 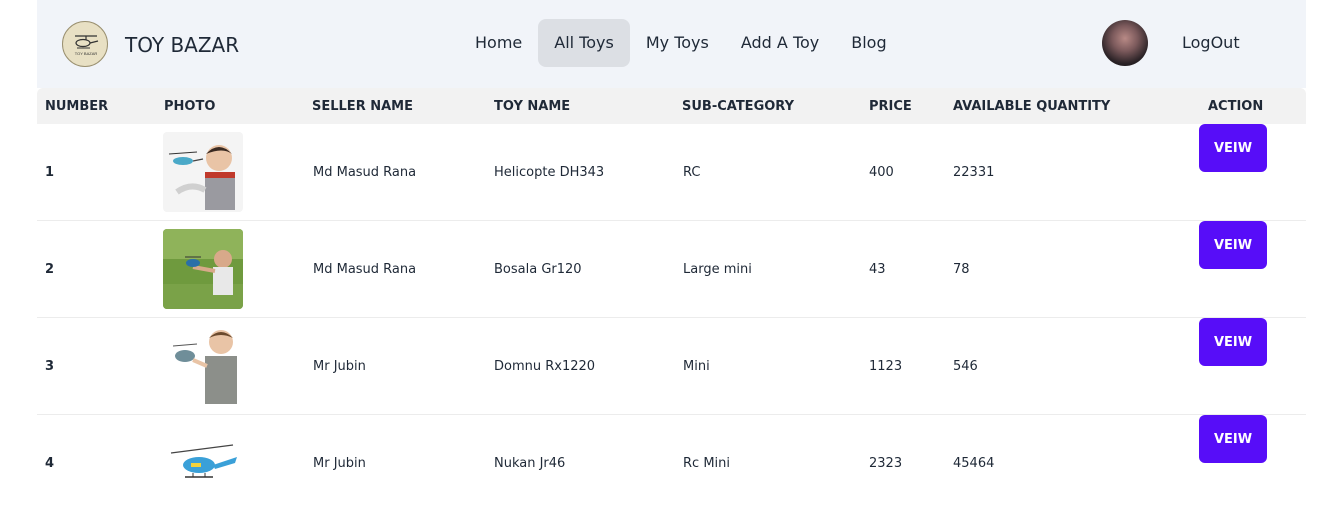 I want to click on header-photo: PHOTO, so click(x=190, y=106).